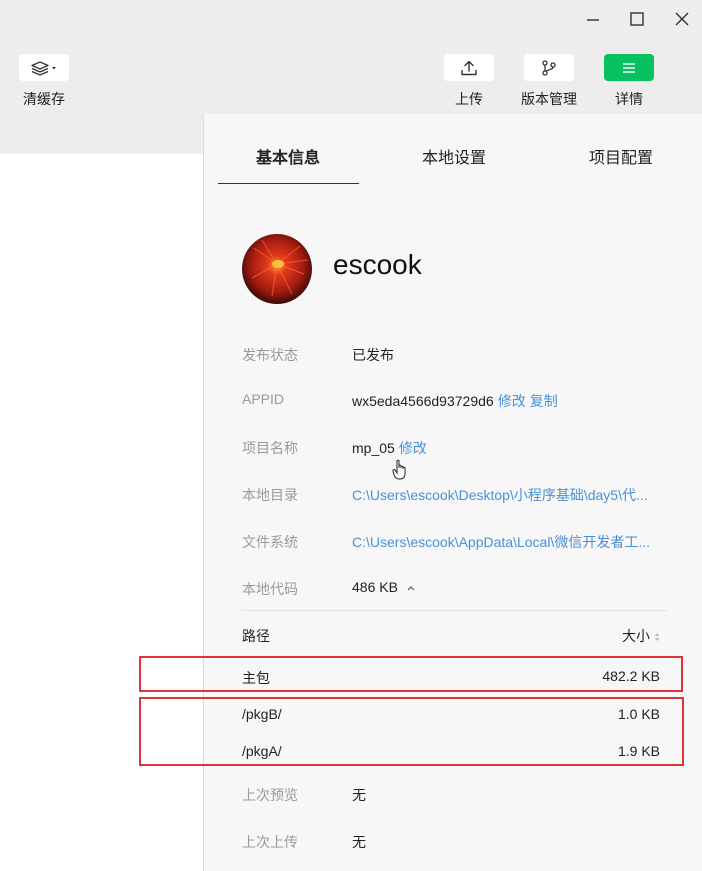 The image size is (702, 871). I want to click on hand-cursor-icon, so click(399, 469).